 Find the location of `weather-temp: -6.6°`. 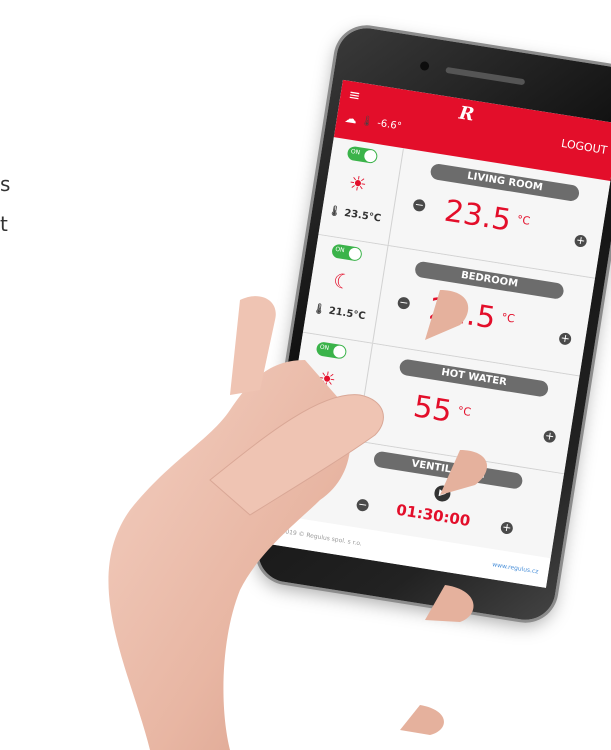

weather-temp: -6.6° is located at coordinates (389, 125).